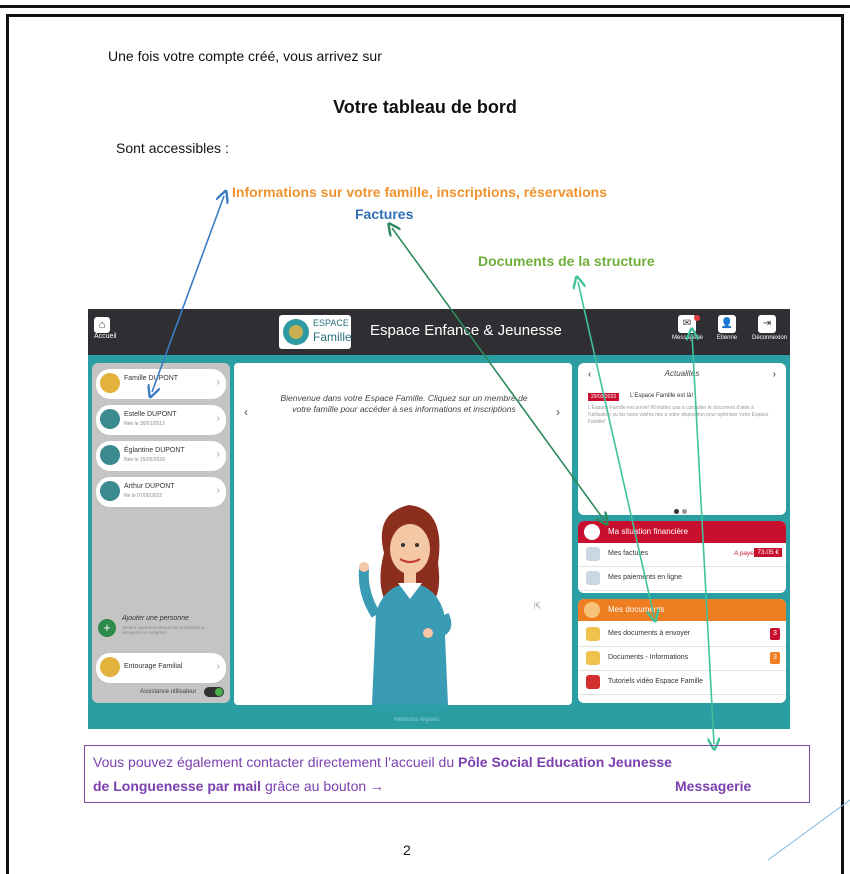 The height and width of the screenshot is (874, 850). I want to click on home-button: ⌂ Accueil, so click(105, 331).